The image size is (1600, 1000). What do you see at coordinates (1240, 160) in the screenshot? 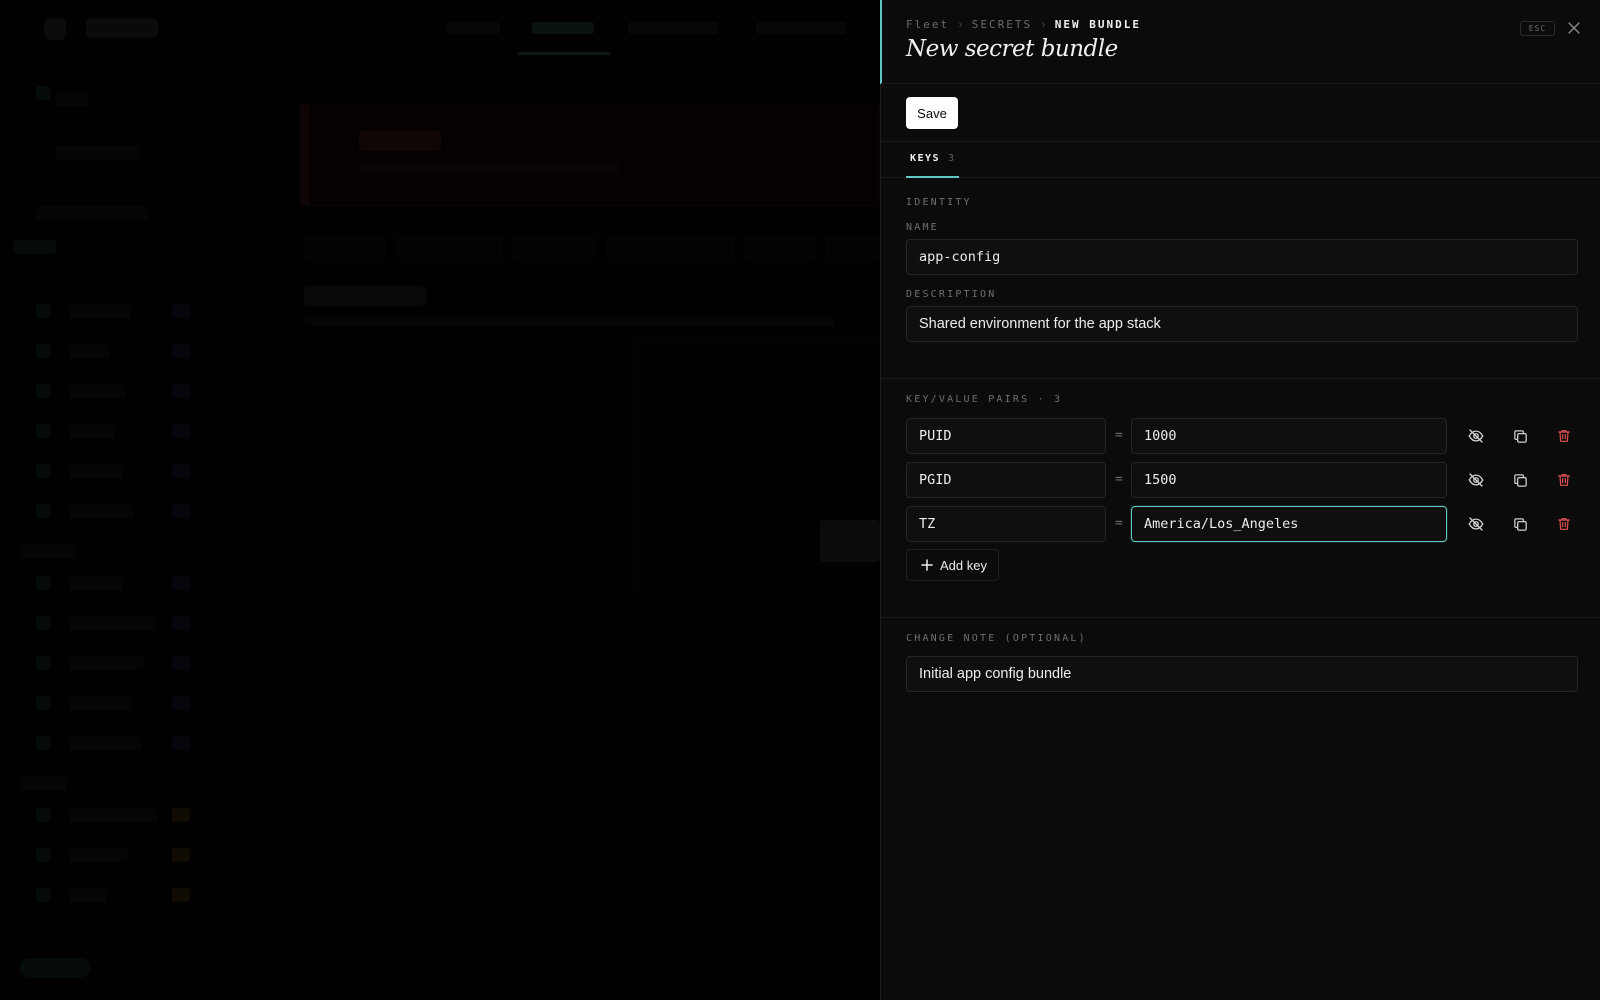
I see `drawer-tabs: KEYS 3` at bounding box center [1240, 160].